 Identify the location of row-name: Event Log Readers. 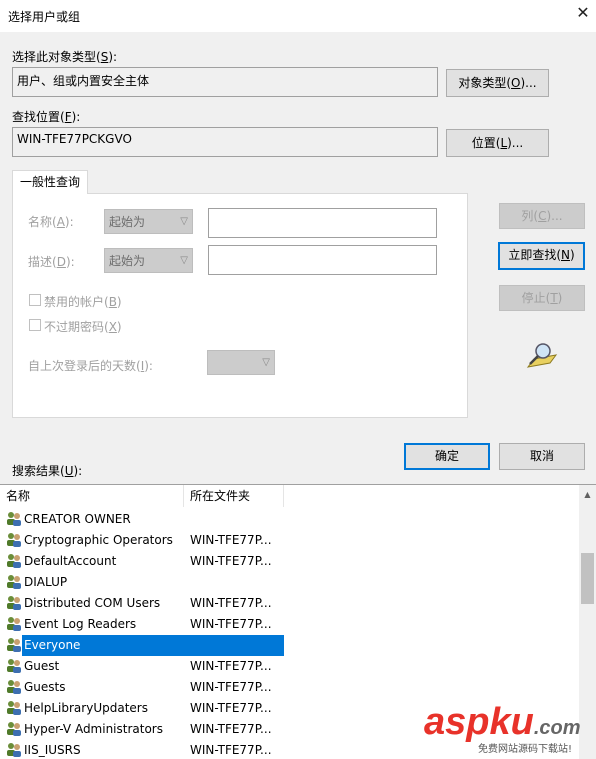
(80, 624).